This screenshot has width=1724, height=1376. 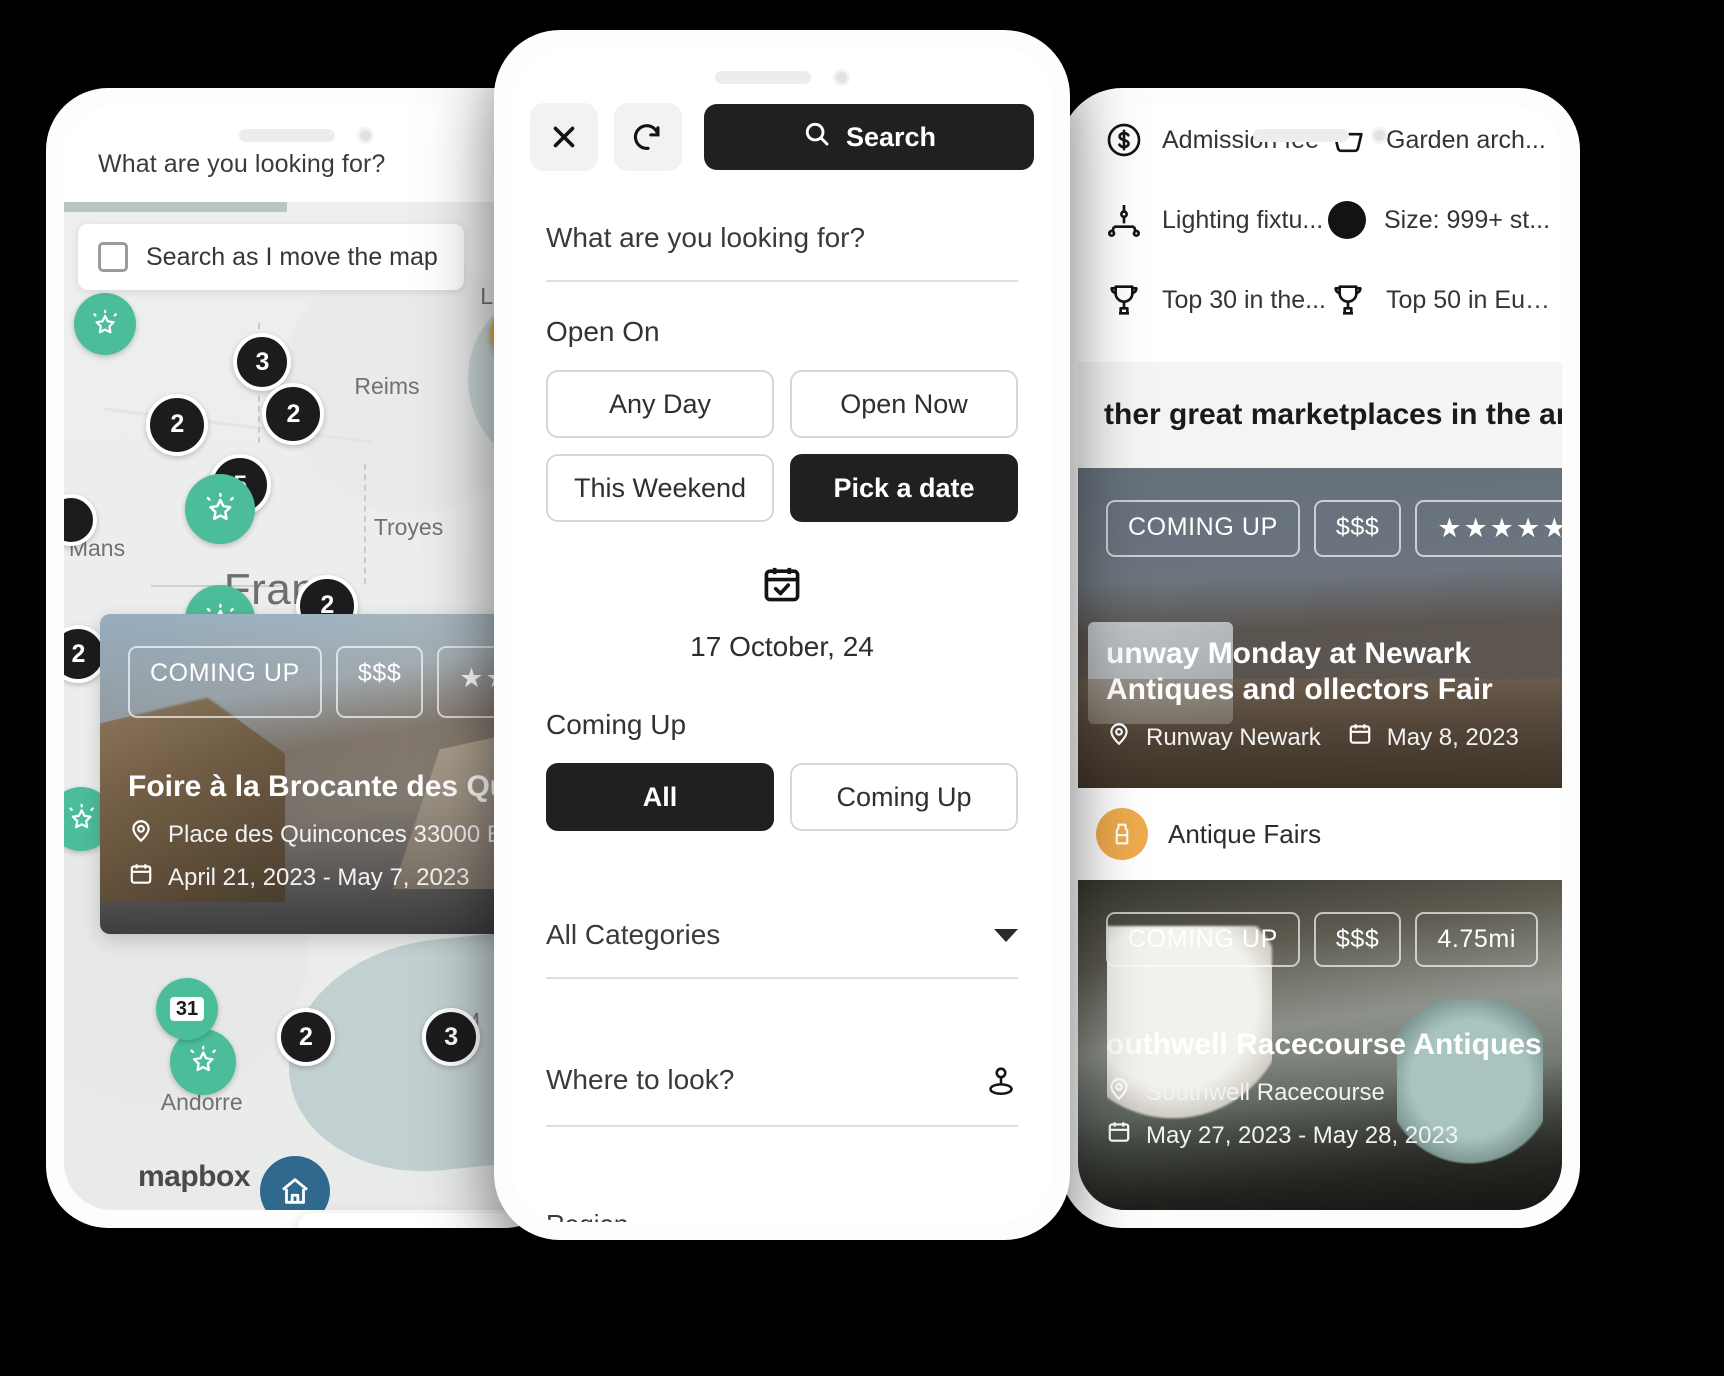 I want to click on rating-badge: ★★★★★, so click(x=1488, y=528).